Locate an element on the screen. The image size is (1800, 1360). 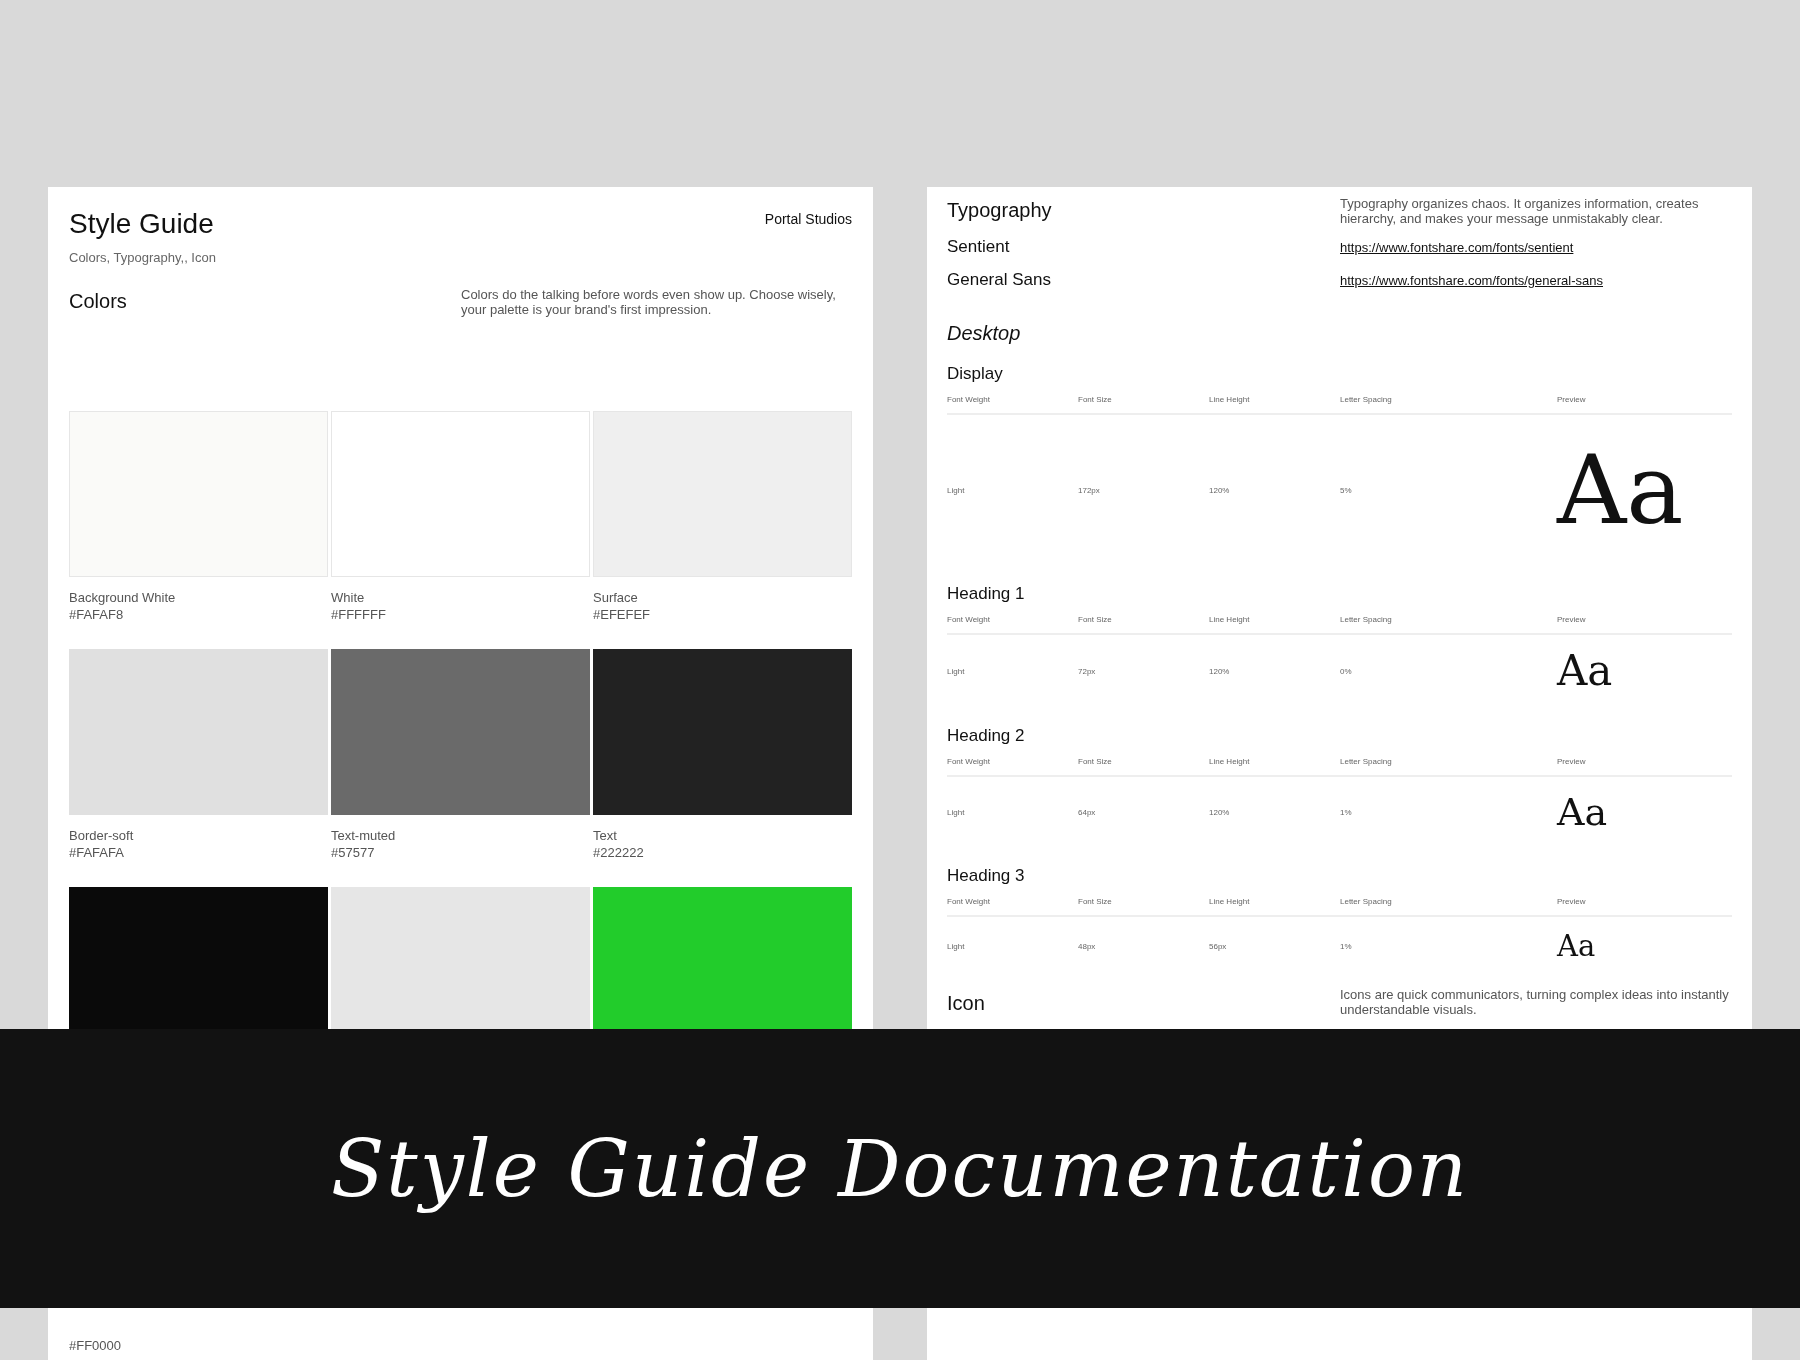
color-name: Text is located at coordinates (605, 835).